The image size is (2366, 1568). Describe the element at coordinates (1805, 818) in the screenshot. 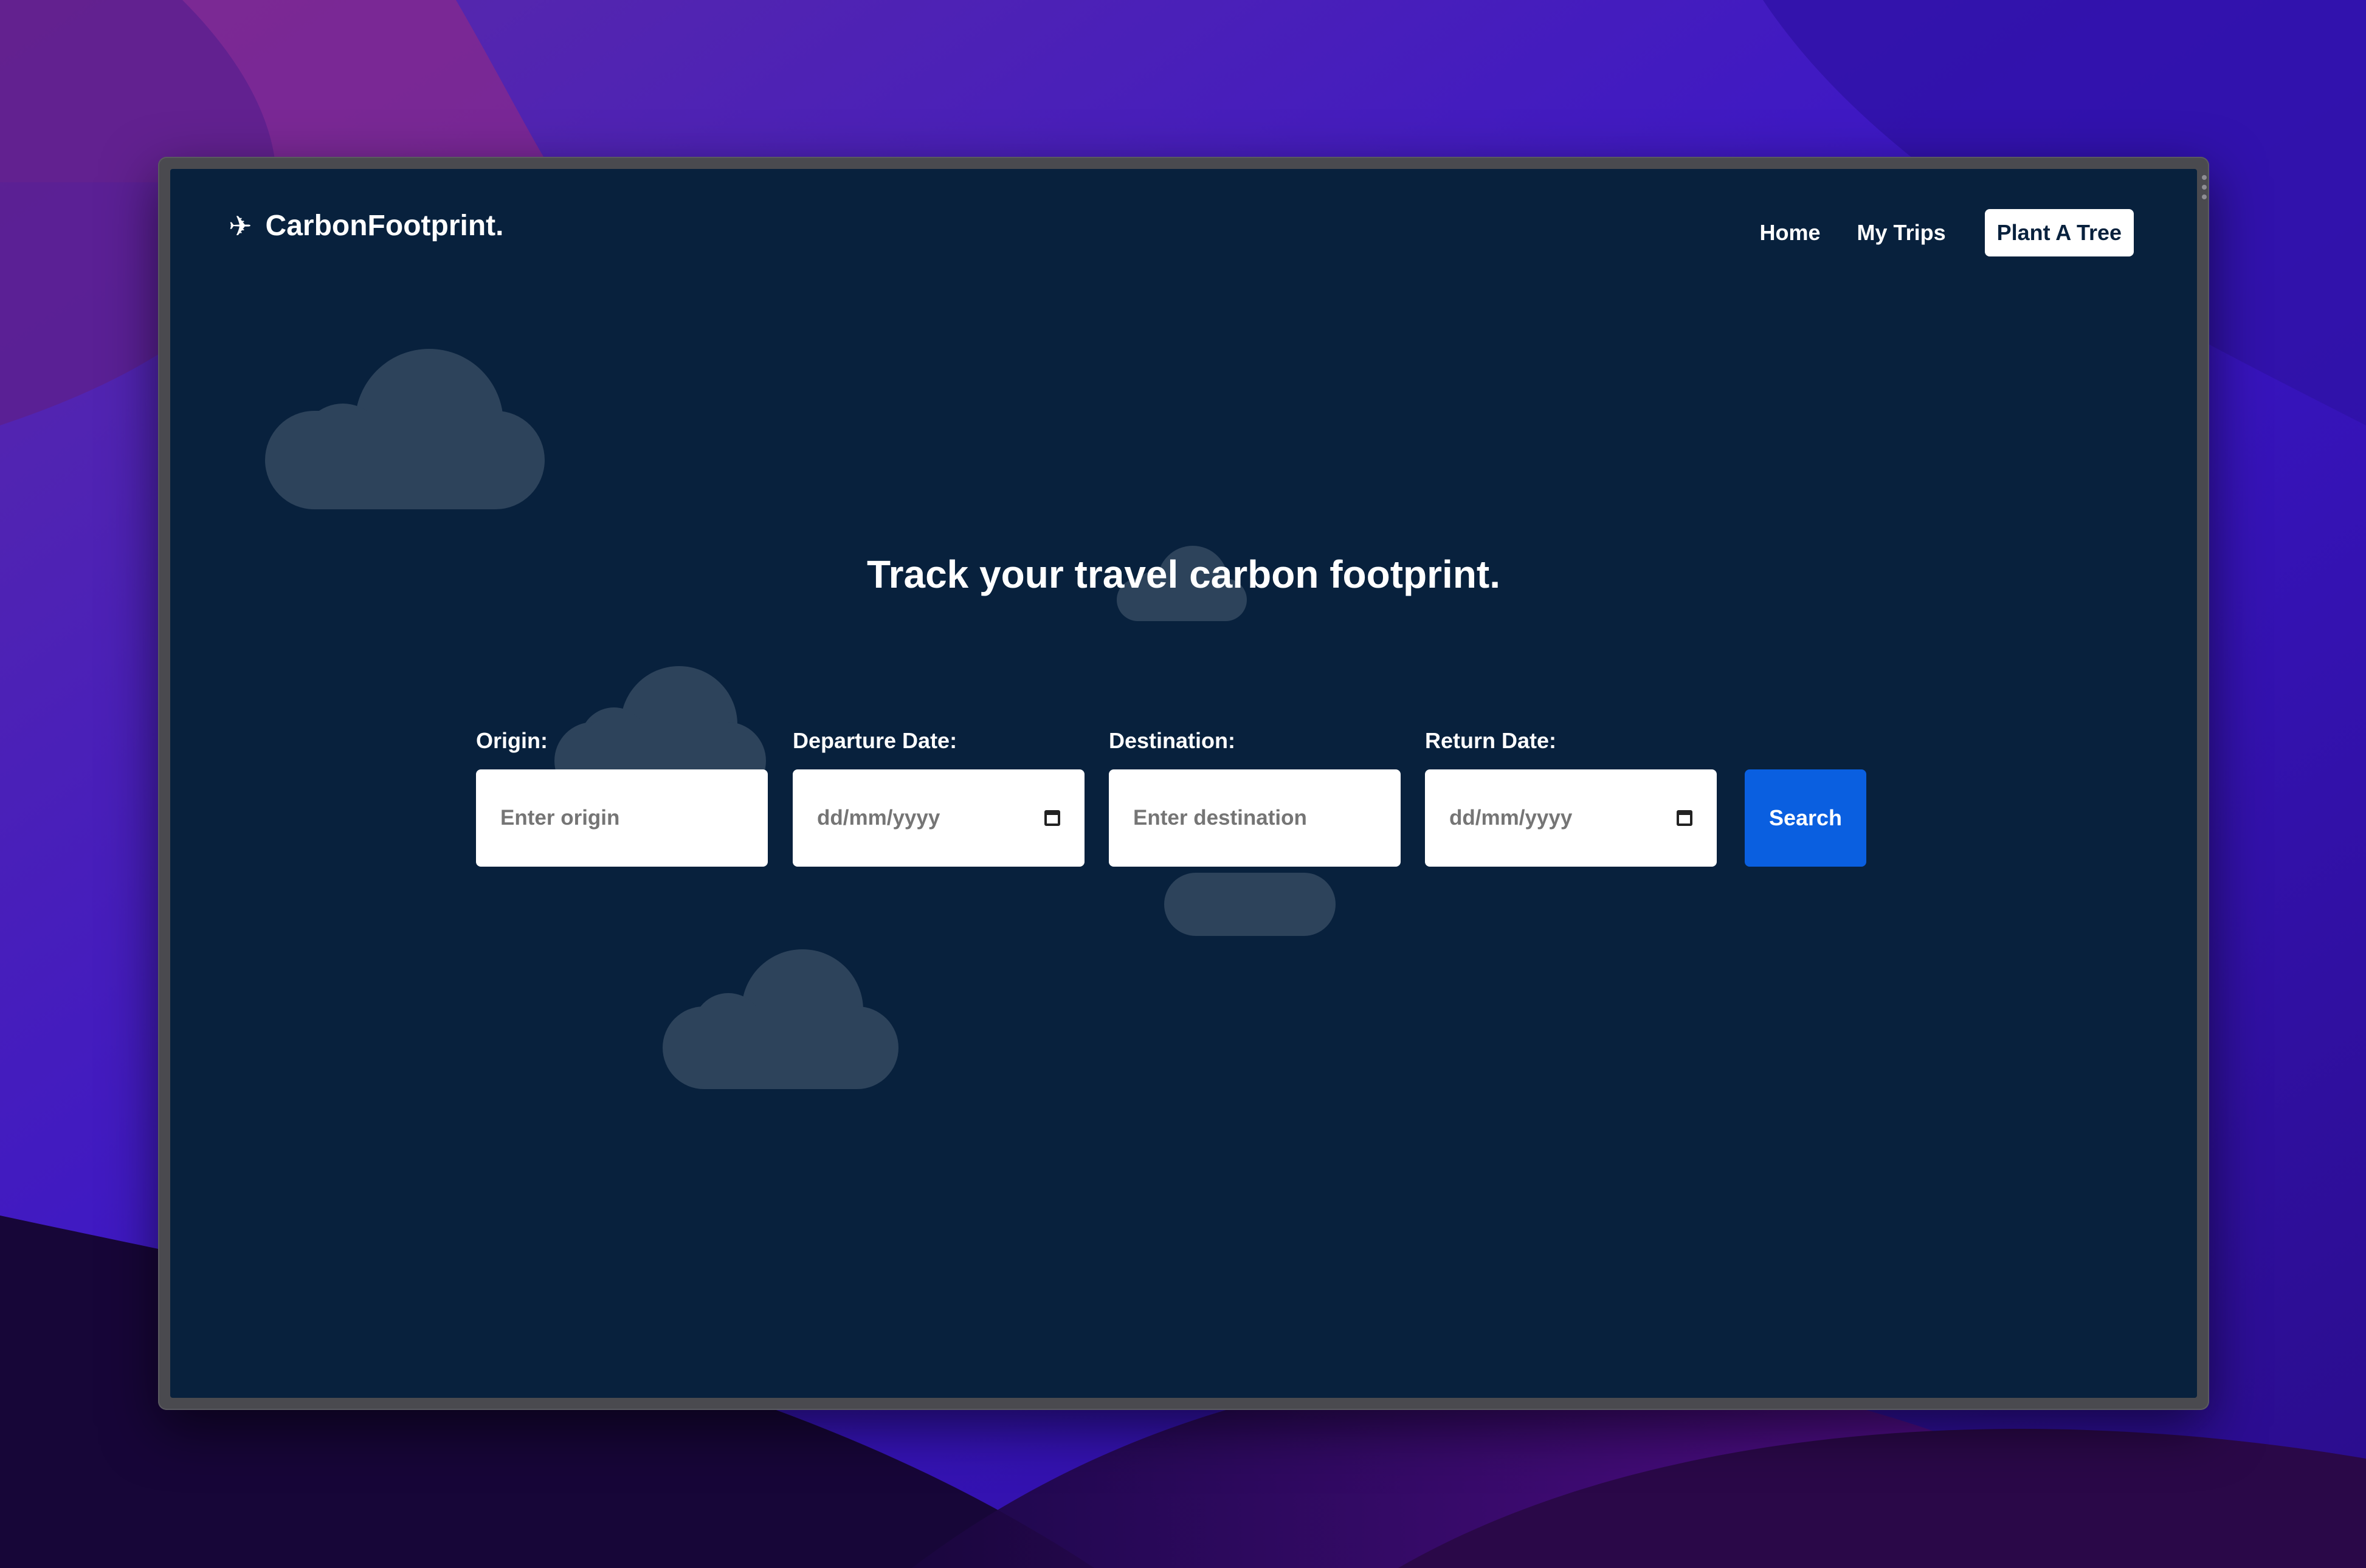

I see `search-button: Search` at that location.